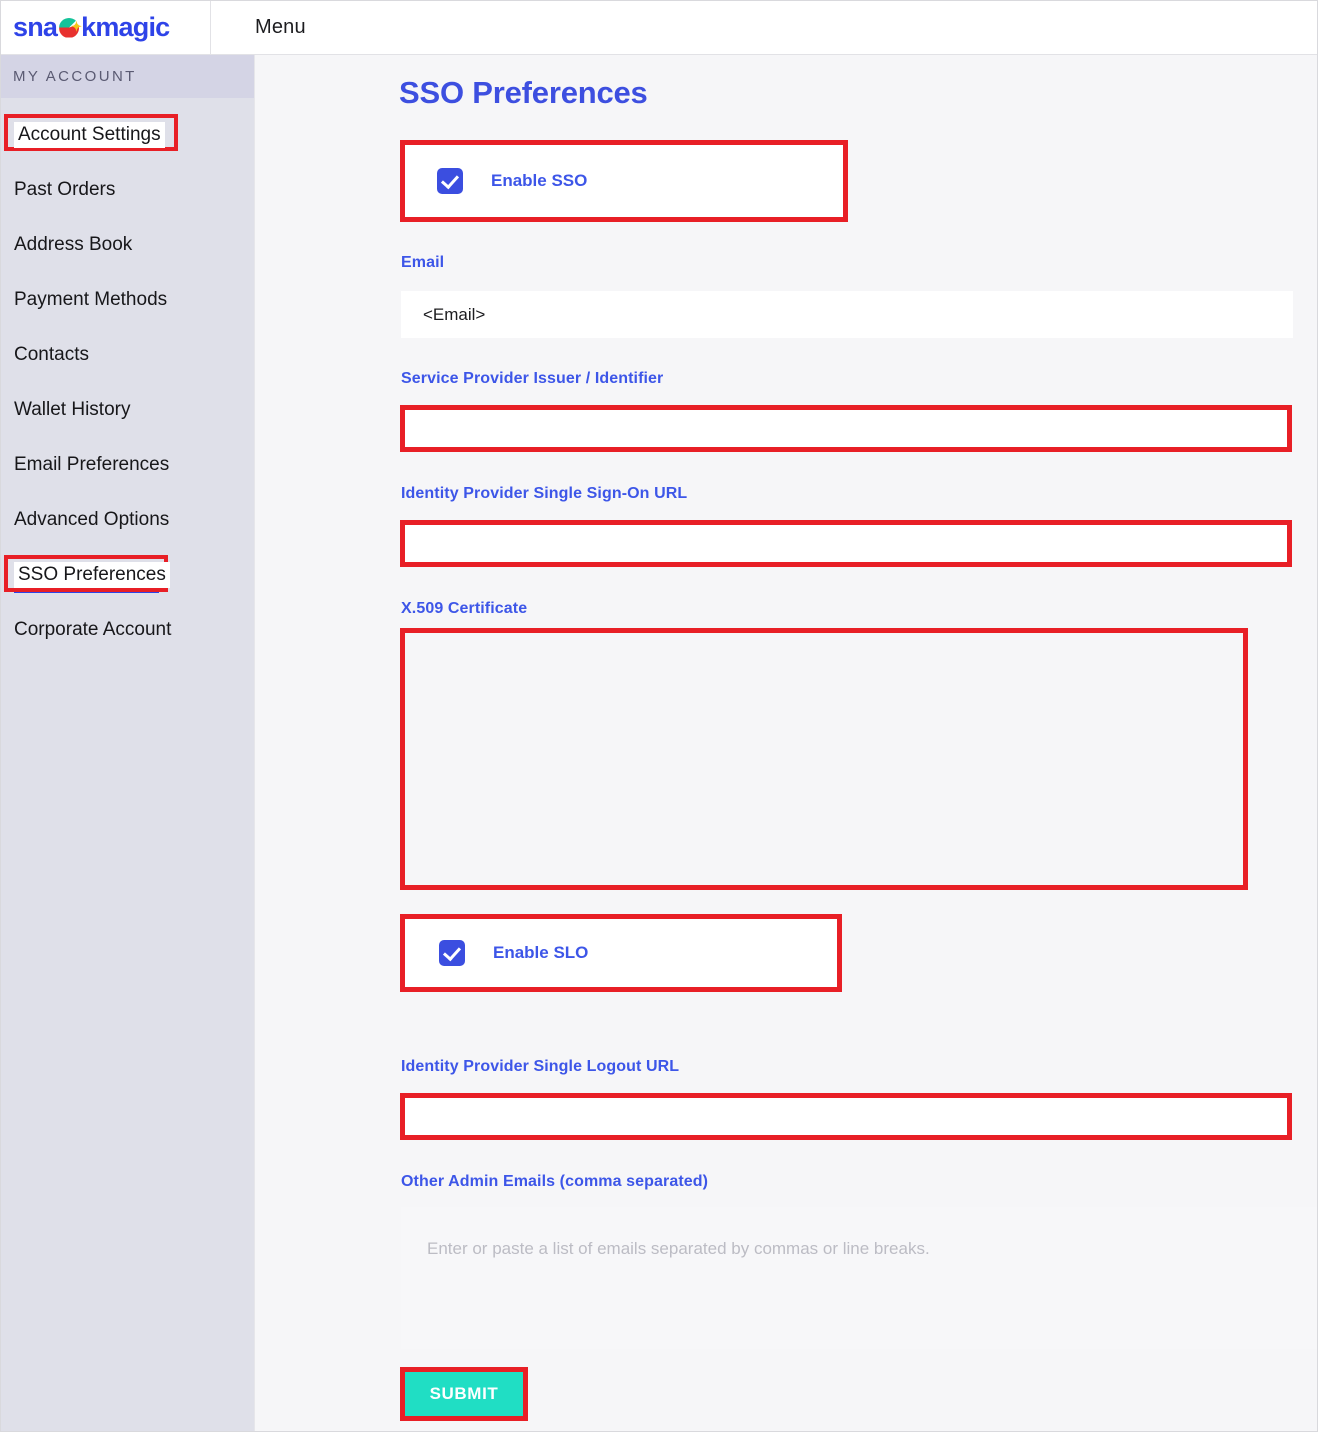 This screenshot has width=1318, height=1432. I want to click on sp-issuer-input, so click(846, 428).